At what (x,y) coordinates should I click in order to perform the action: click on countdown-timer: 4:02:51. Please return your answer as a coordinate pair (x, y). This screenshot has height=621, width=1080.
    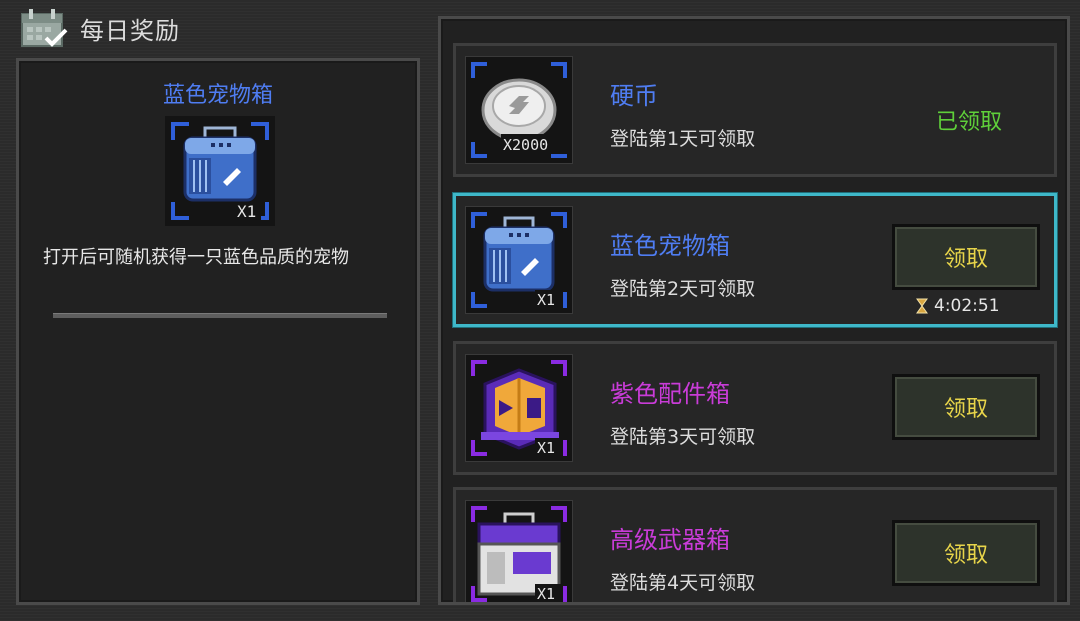
    Looking at the image, I should click on (958, 306).